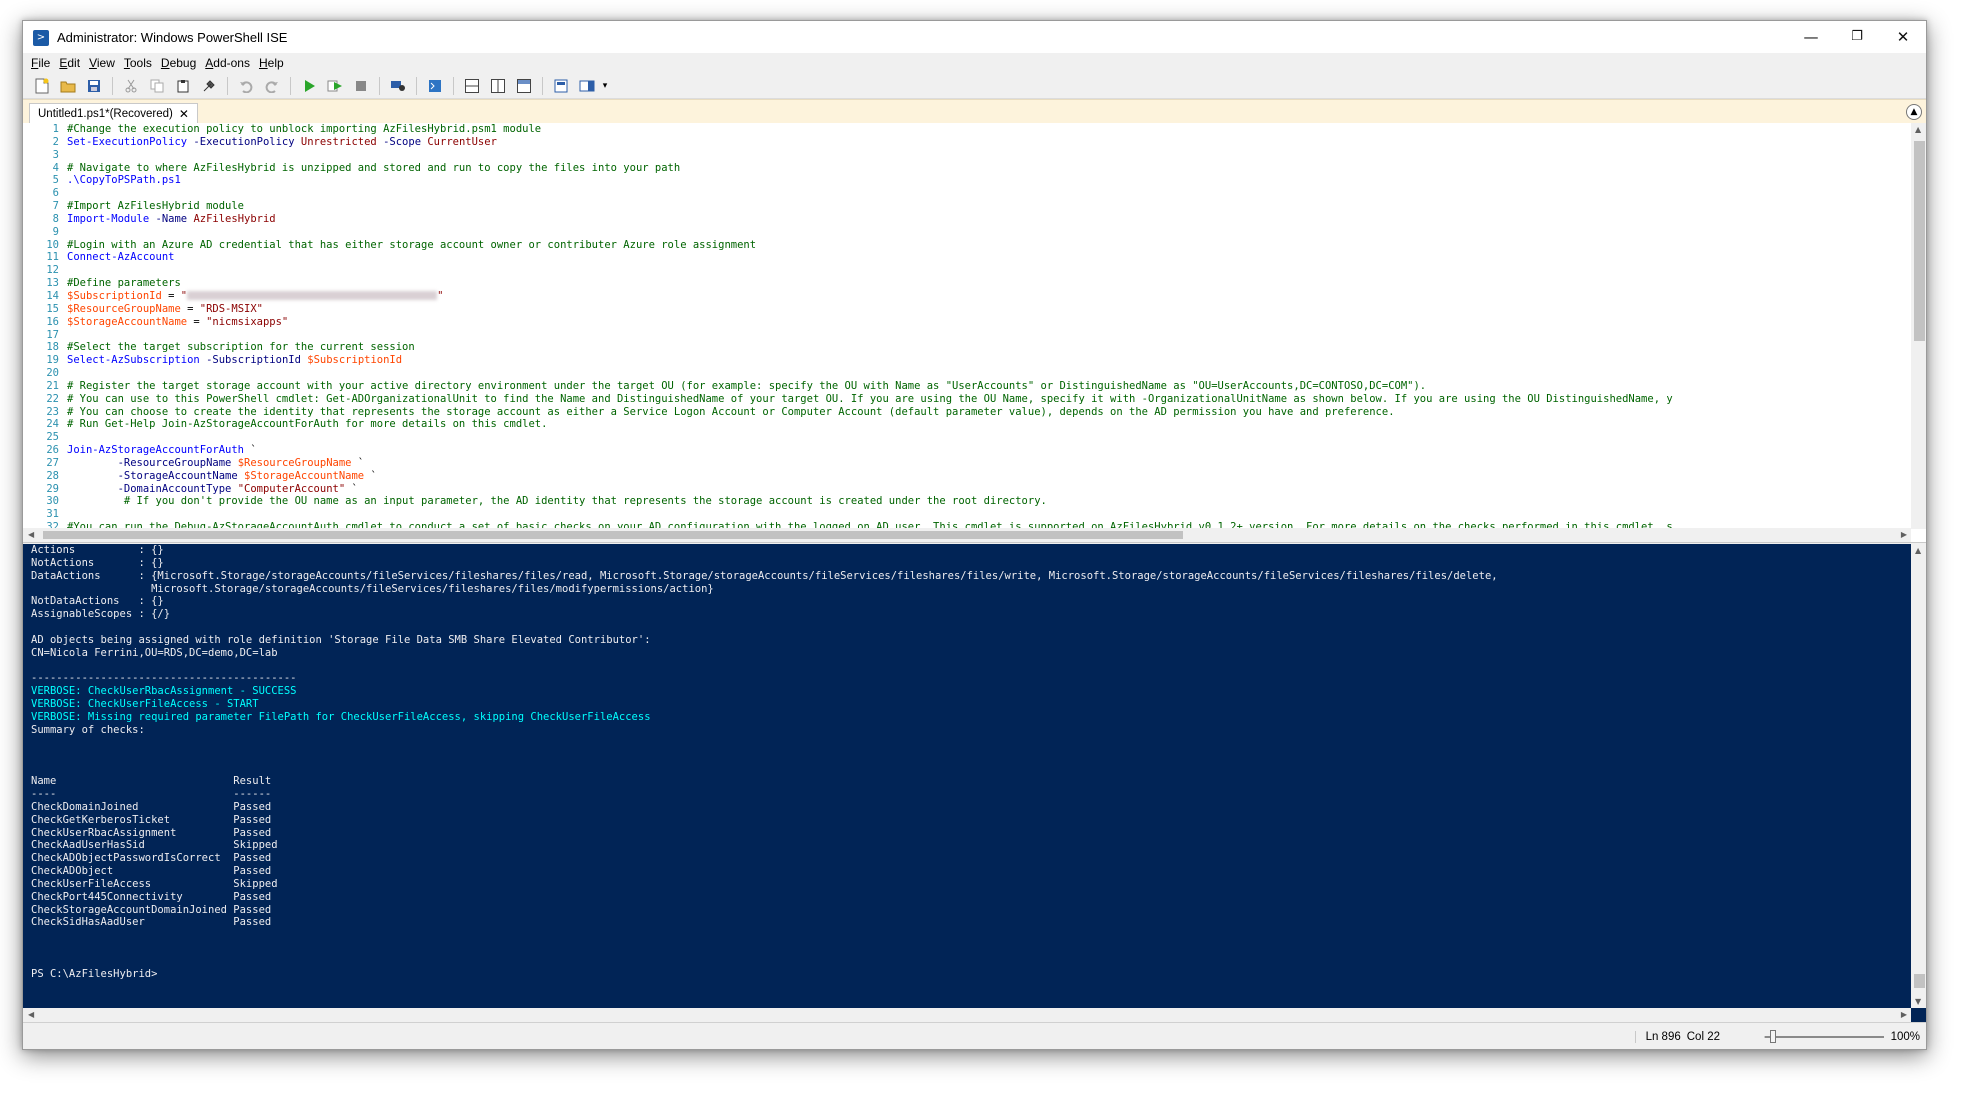 The height and width of the screenshot is (1093, 1965). I want to click on layout-max-icon, so click(524, 86).